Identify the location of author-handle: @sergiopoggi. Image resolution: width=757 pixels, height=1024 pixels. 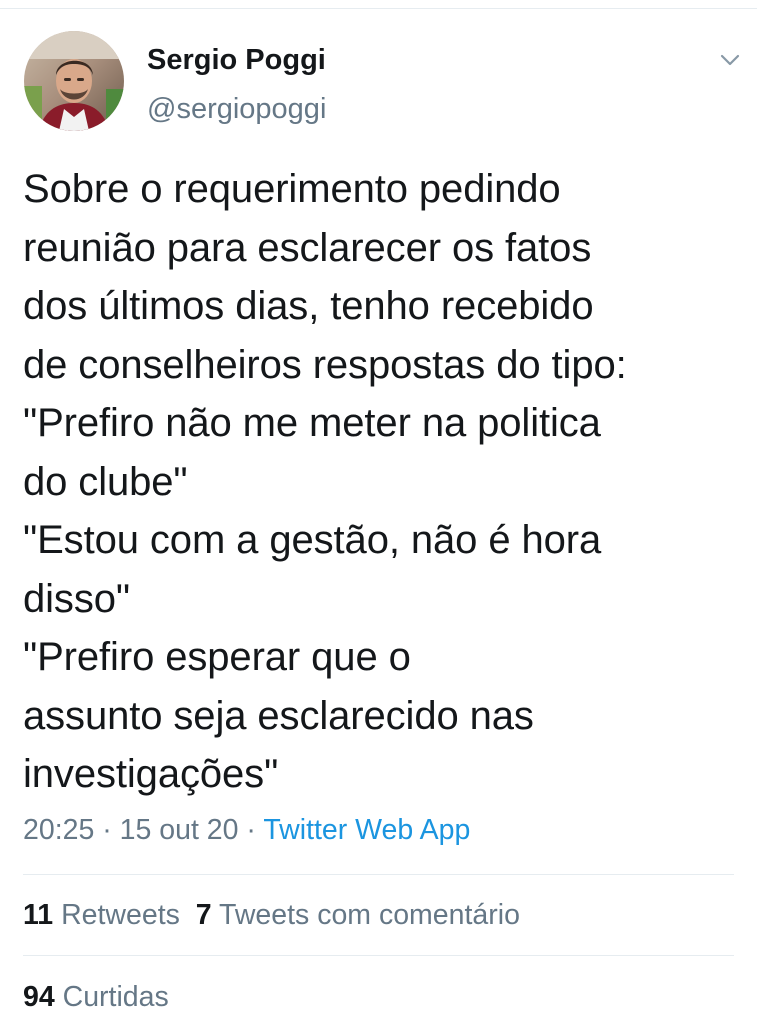
(236, 109).